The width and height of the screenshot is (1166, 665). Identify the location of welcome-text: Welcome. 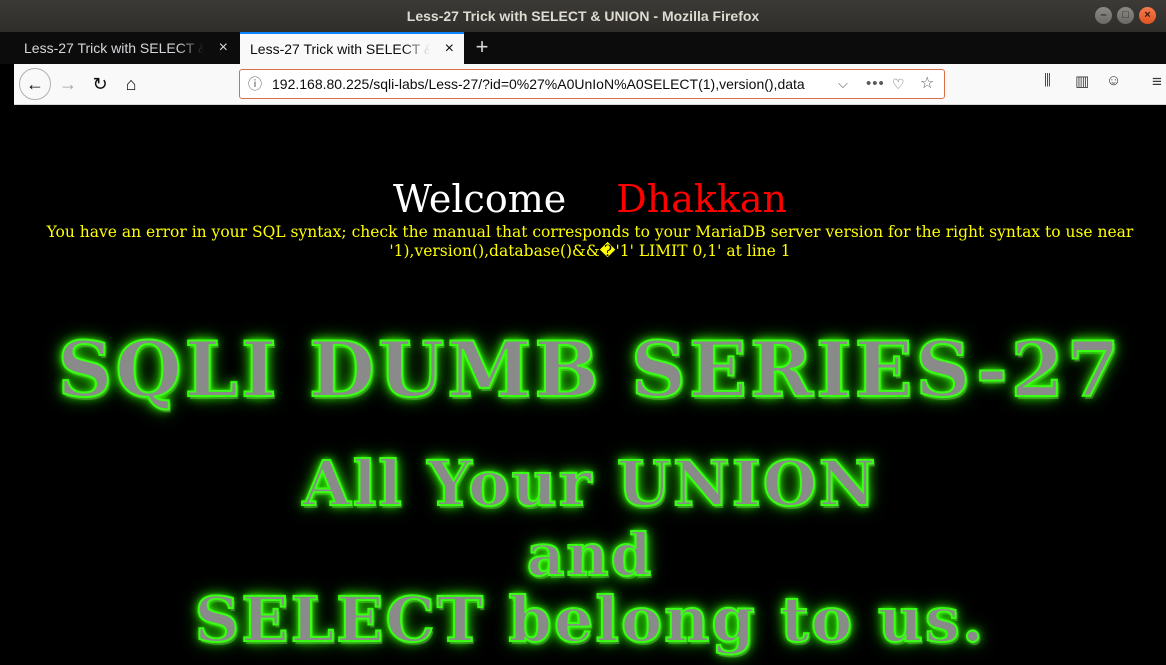
(479, 199).